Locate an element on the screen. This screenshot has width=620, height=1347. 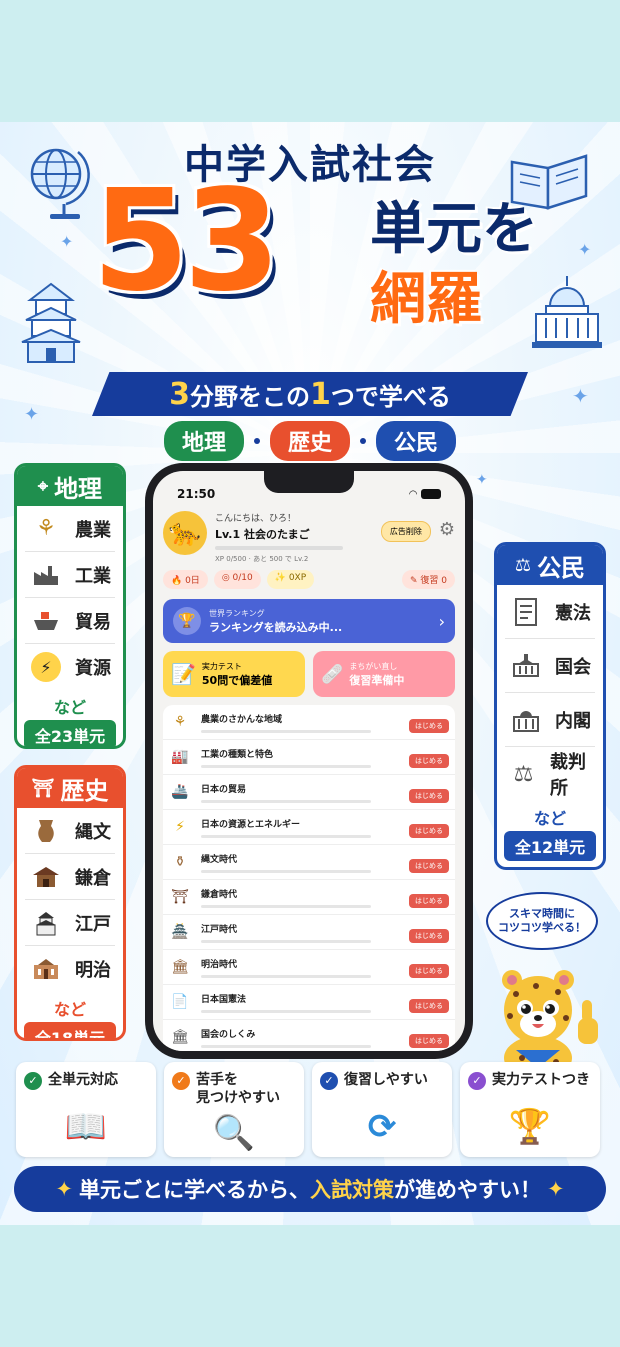
bottom-highlight: 入試対策 is located at coordinates (352, 1190).